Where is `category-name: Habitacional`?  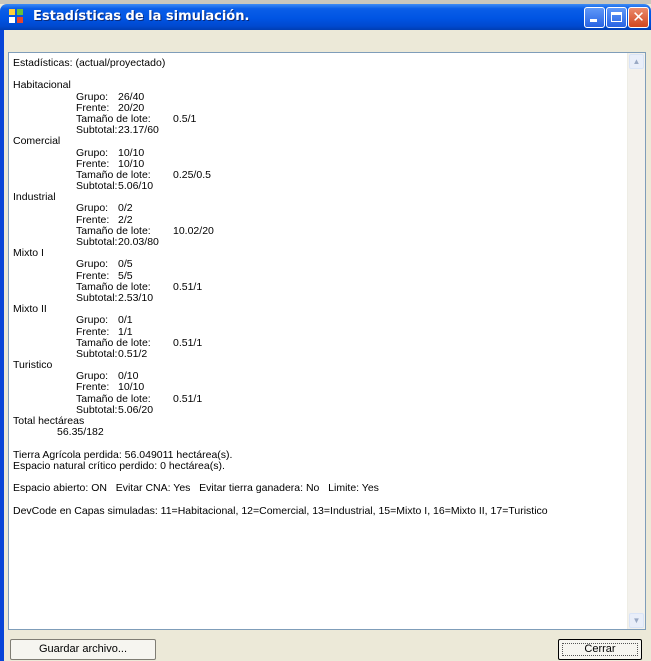 category-name: Habitacional is located at coordinates (42, 85).